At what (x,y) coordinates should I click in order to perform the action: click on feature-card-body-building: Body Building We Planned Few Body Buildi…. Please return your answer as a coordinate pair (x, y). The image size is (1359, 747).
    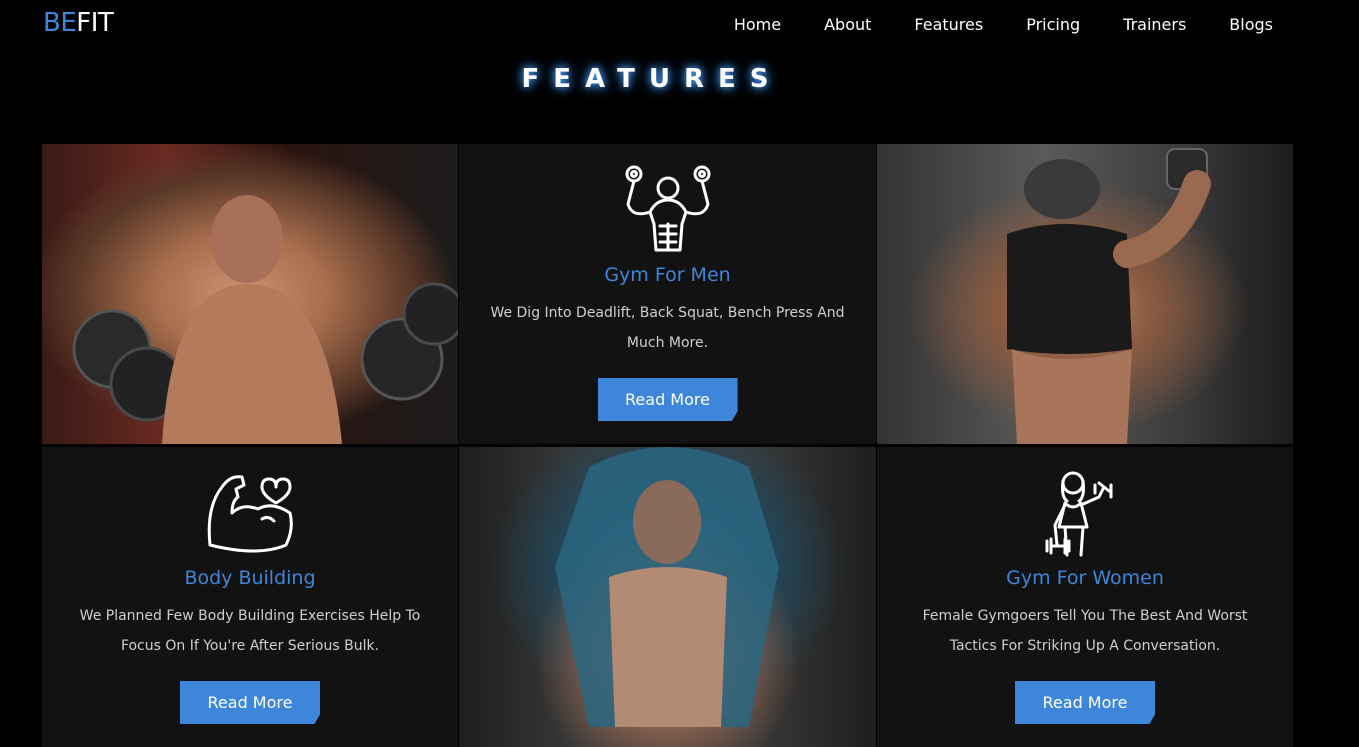
    Looking at the image, I should click on (250, 597).